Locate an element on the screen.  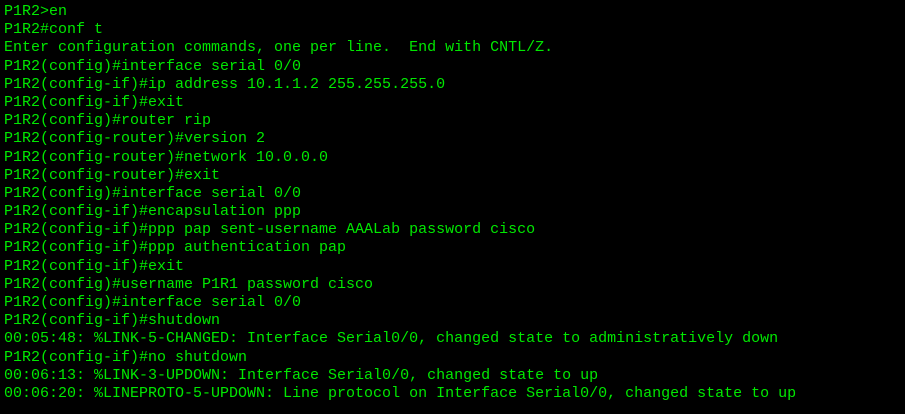
terminal-line: P1R2(config-if)#ppp authentication pap is located at coordinates (175, 248).